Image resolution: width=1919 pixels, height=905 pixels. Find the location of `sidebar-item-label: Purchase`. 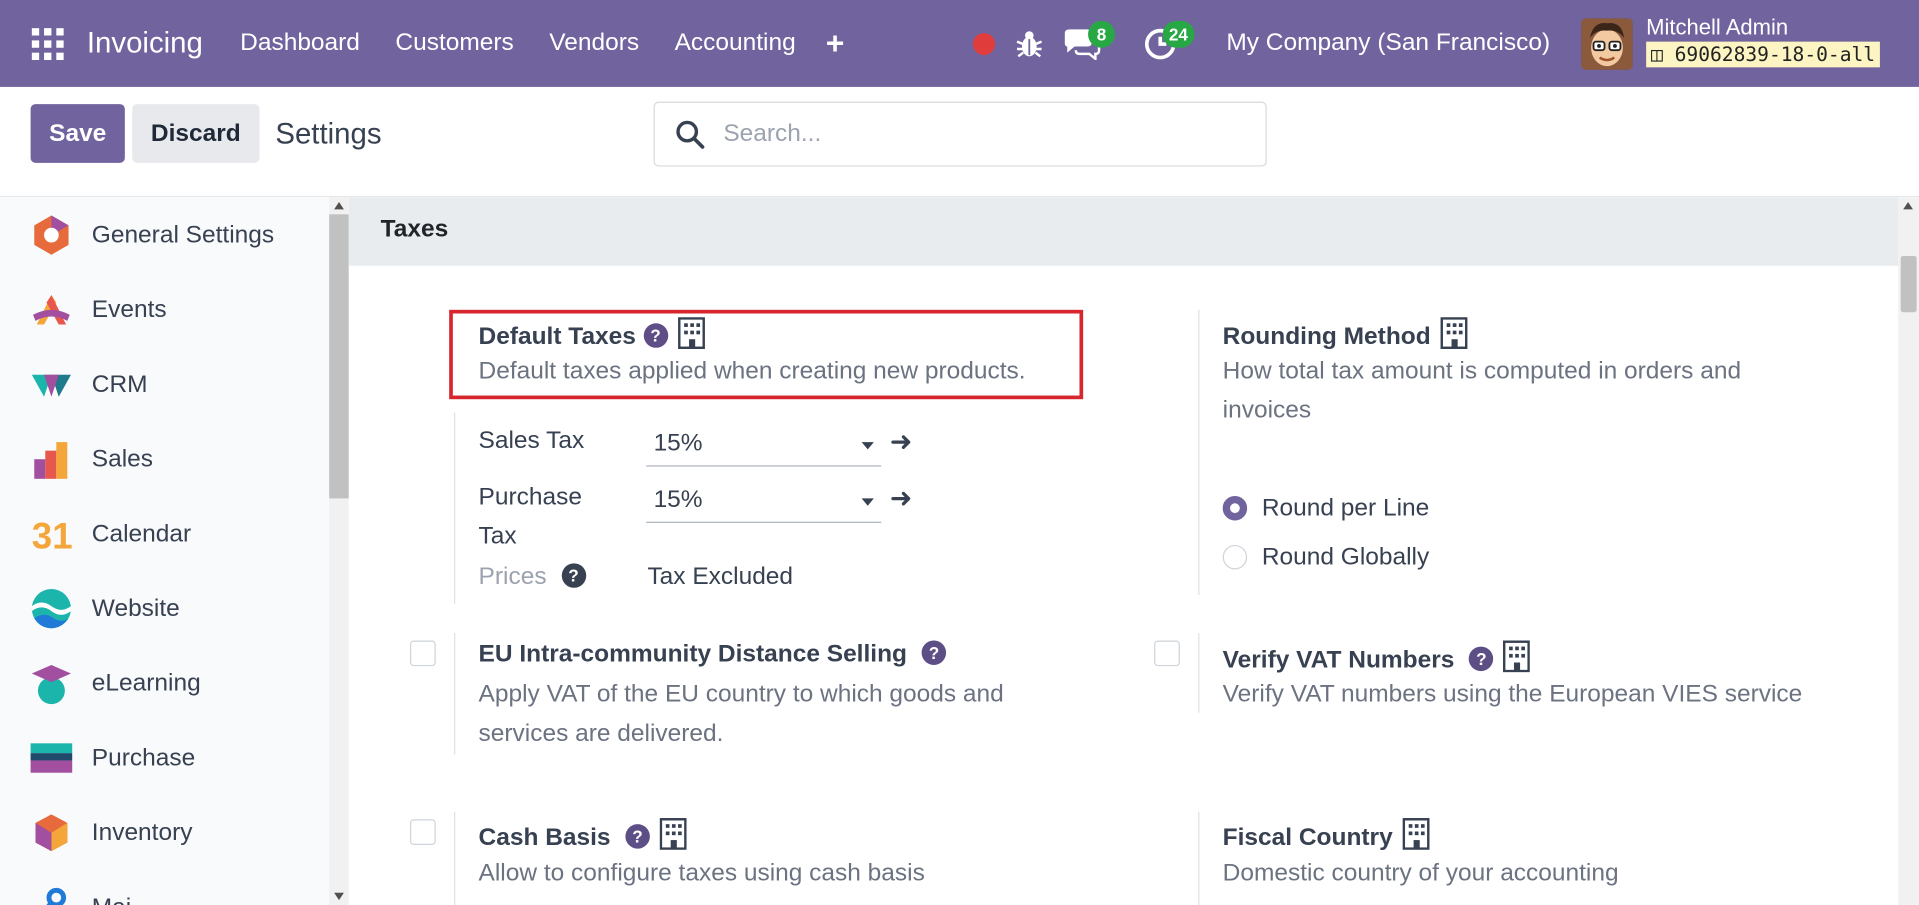

sidebar-item-label: Purchase is located at coordinates (143, 757).